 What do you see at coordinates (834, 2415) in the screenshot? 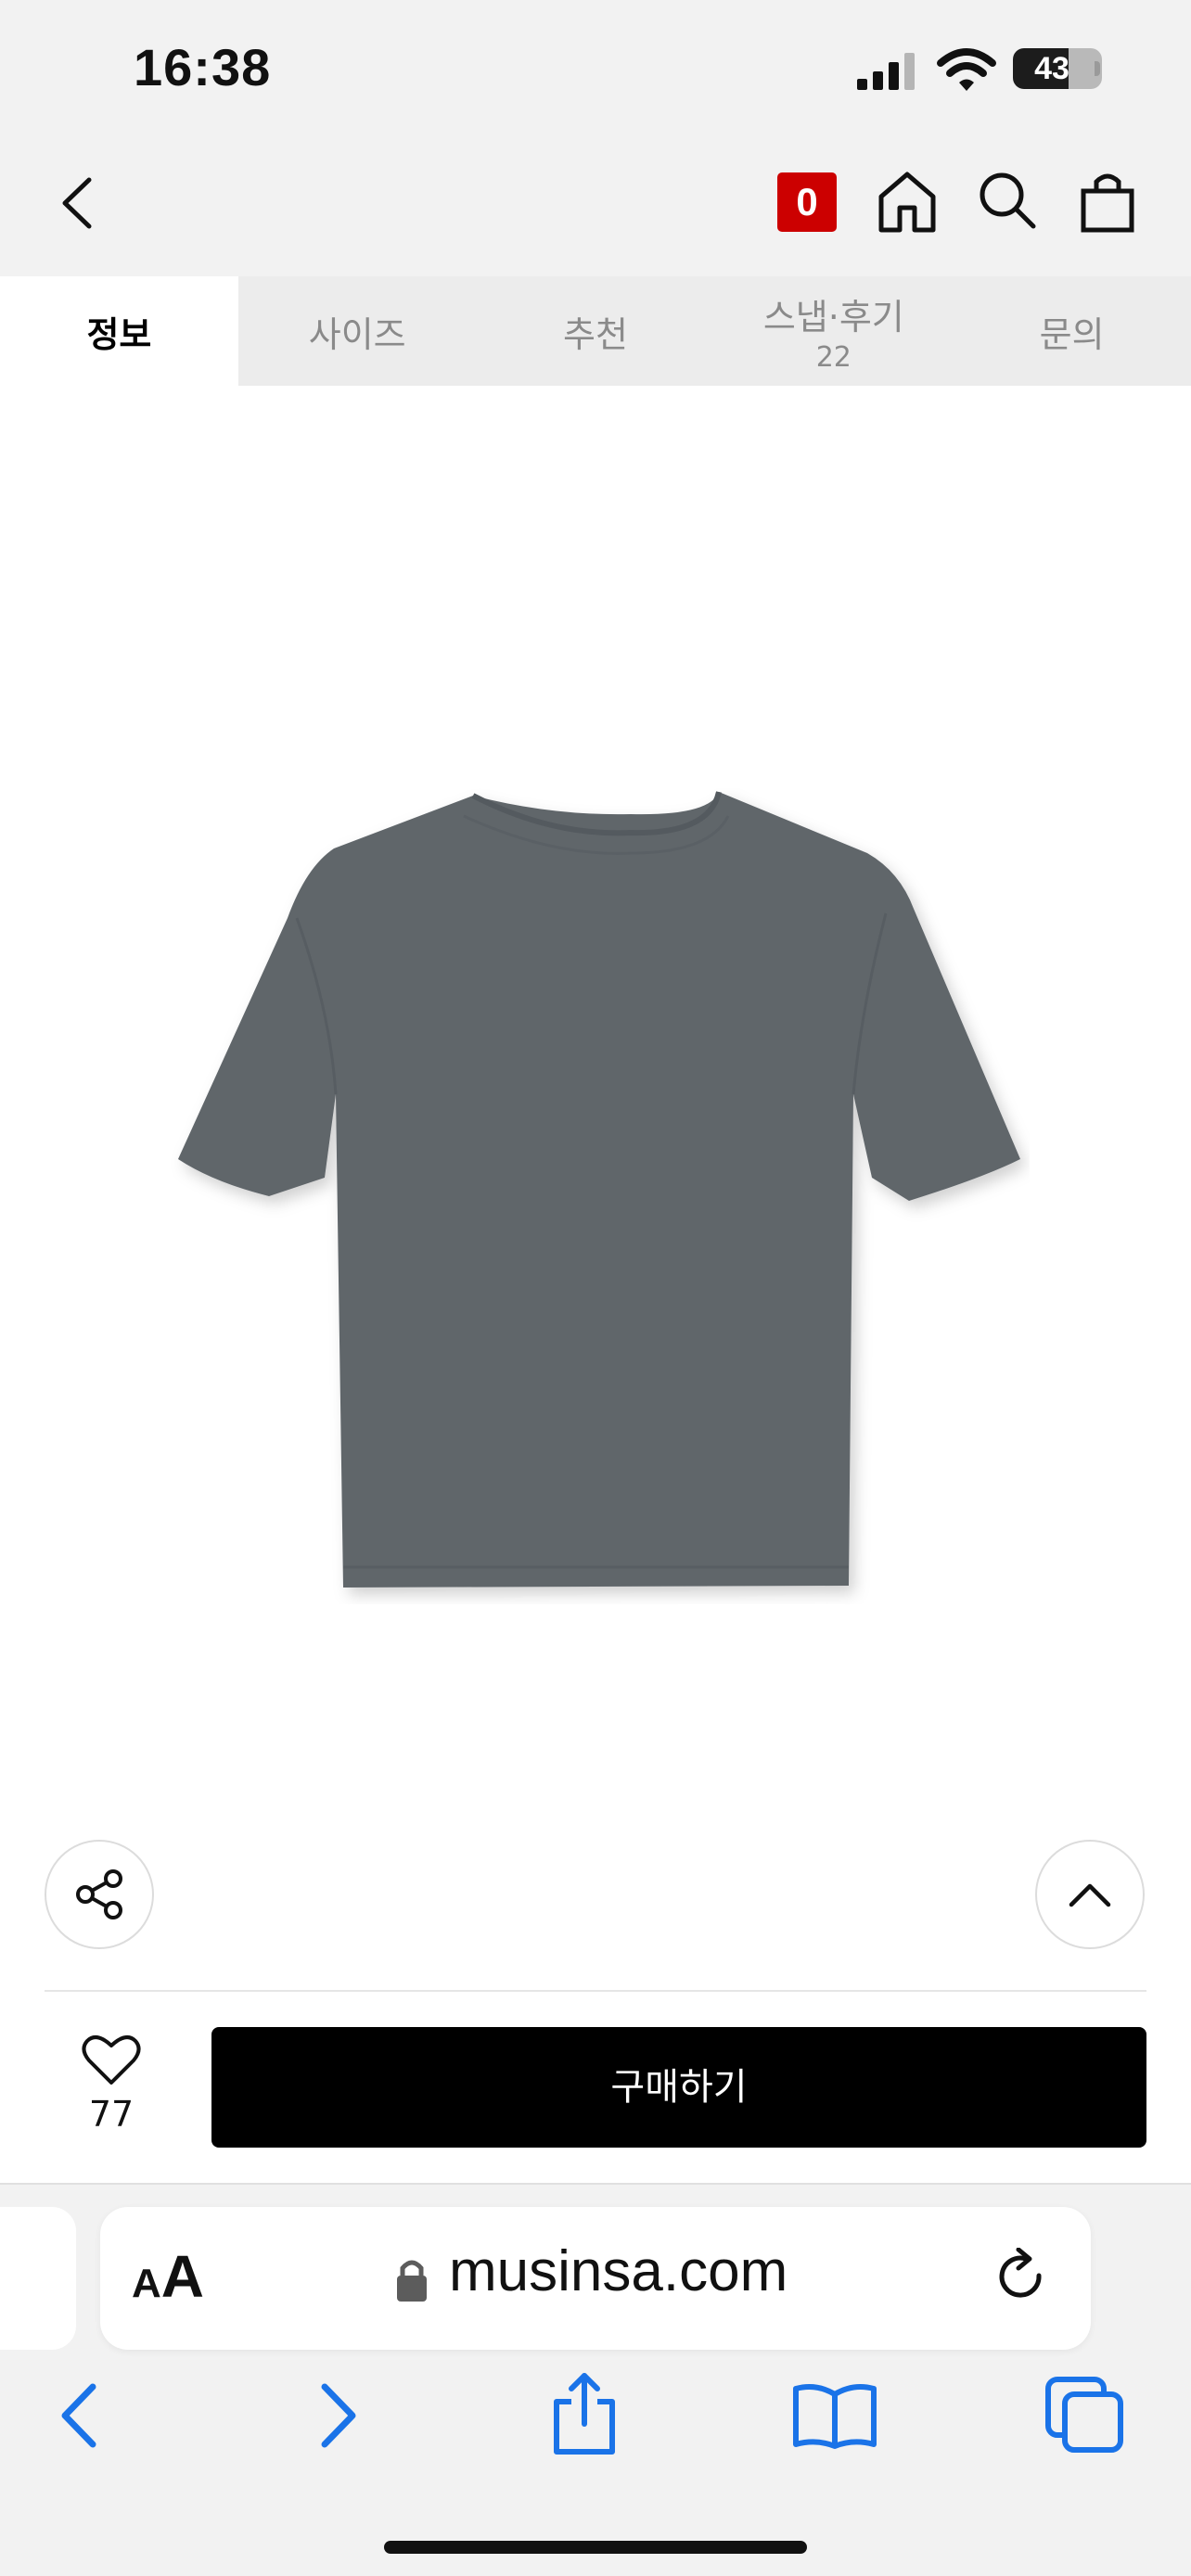
I see `bookmarks-icon` at bounding box center [834, 2415].